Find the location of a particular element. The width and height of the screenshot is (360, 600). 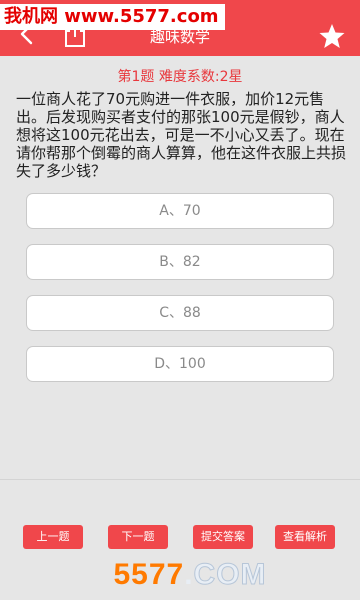

question-difficulty: 难度系数:2星 is located at coordinates (200, 77).